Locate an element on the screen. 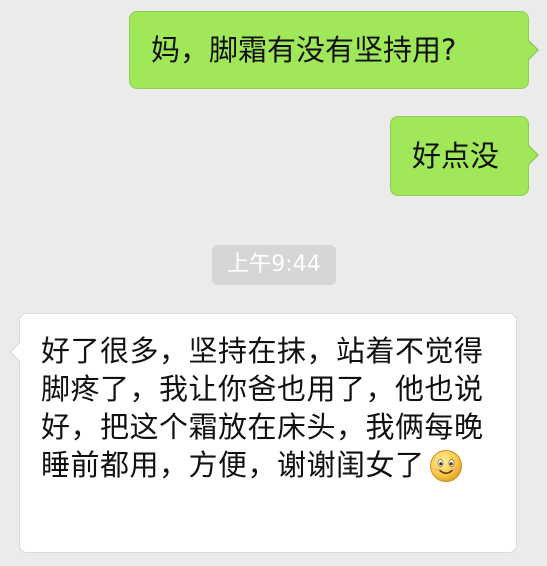 The width and height of the screenshot is (547, 566). message-timestamp: 上午9:44 is located at coordinates (274, 265).